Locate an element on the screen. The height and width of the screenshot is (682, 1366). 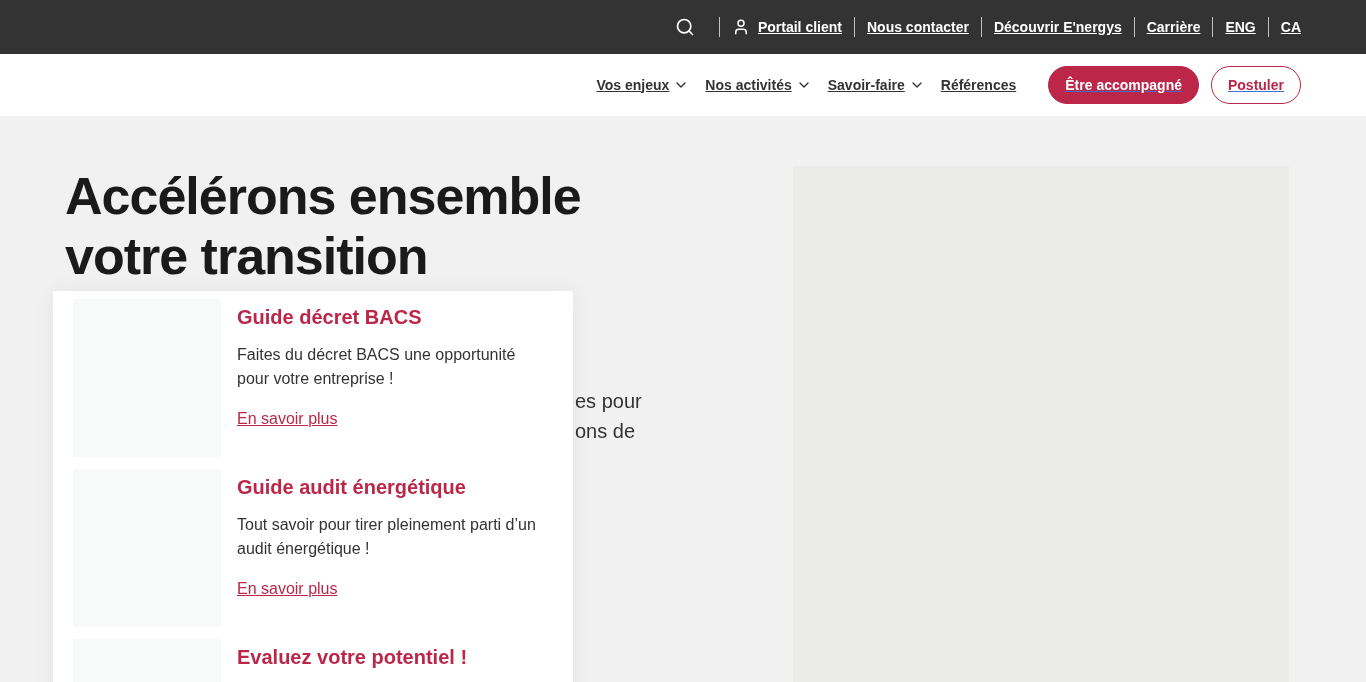
guide-title: Guide audit énergétique is located at coordinates (351, 487).